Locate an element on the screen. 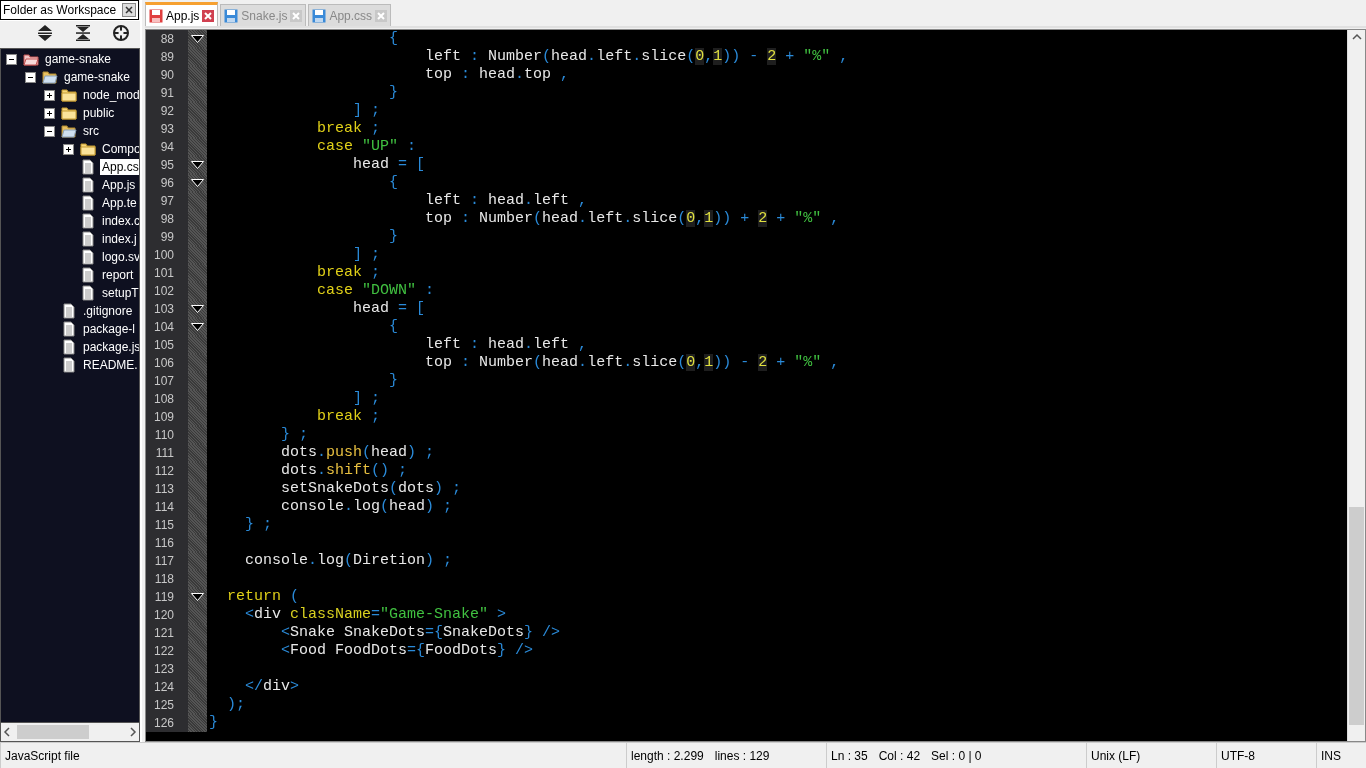  close-button is located at coordinates (129, 10).